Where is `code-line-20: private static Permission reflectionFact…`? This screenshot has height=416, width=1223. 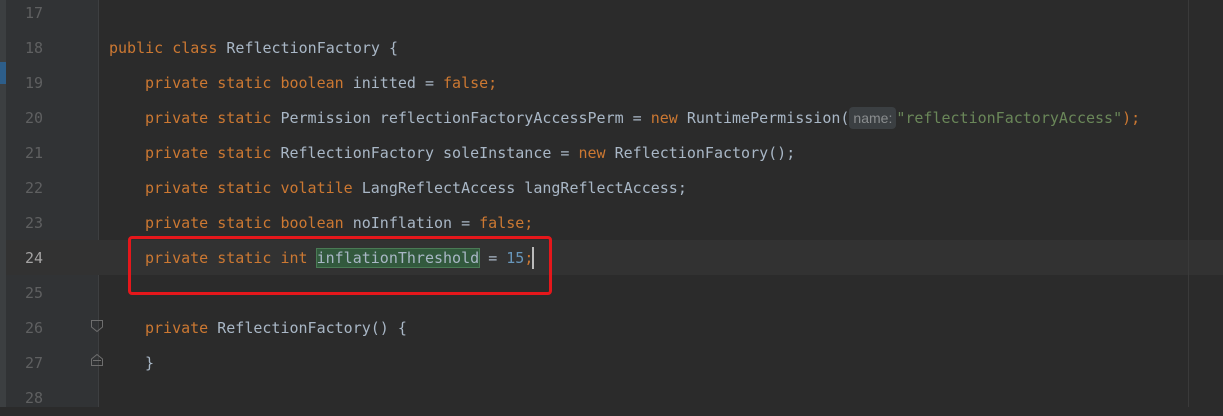 code-line-20: private static Permission reflectionFact… is located at coordinates (642, 118).